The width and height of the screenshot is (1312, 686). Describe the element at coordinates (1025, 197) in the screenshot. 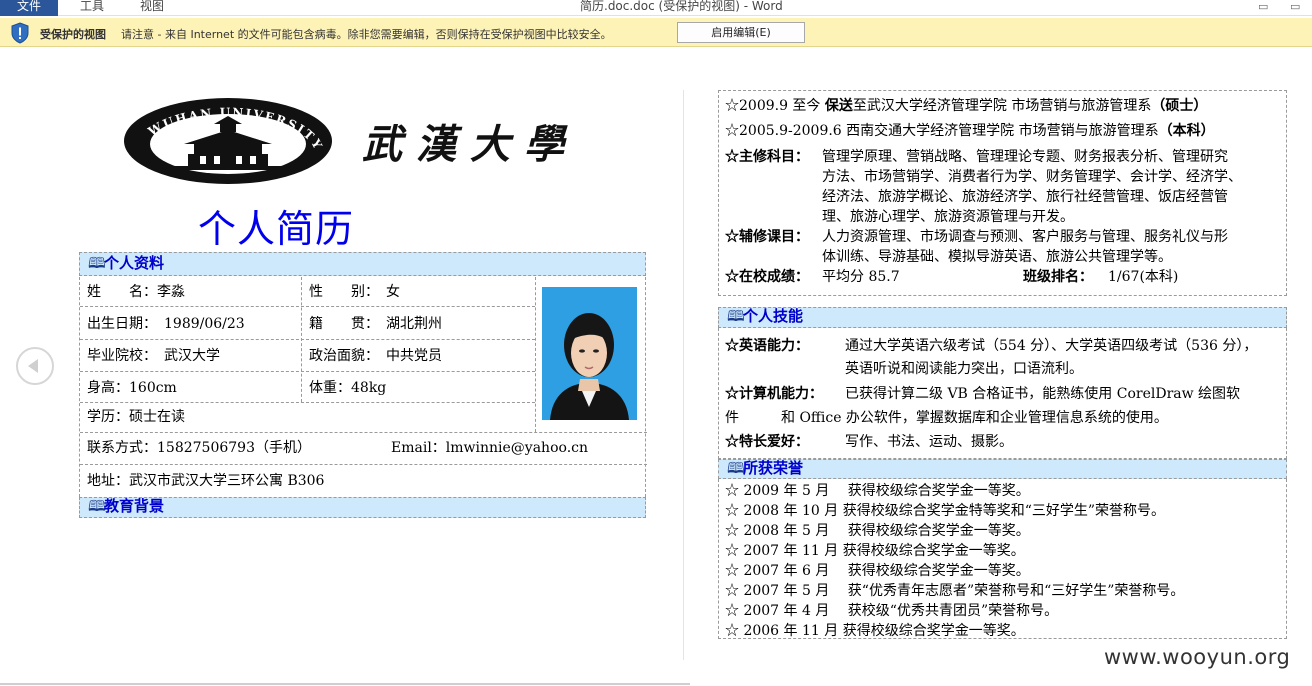

I see `major-line: 经济法、旅游学概论、旅游经济学、旅行社经营管理、饭店经营管` at that location.